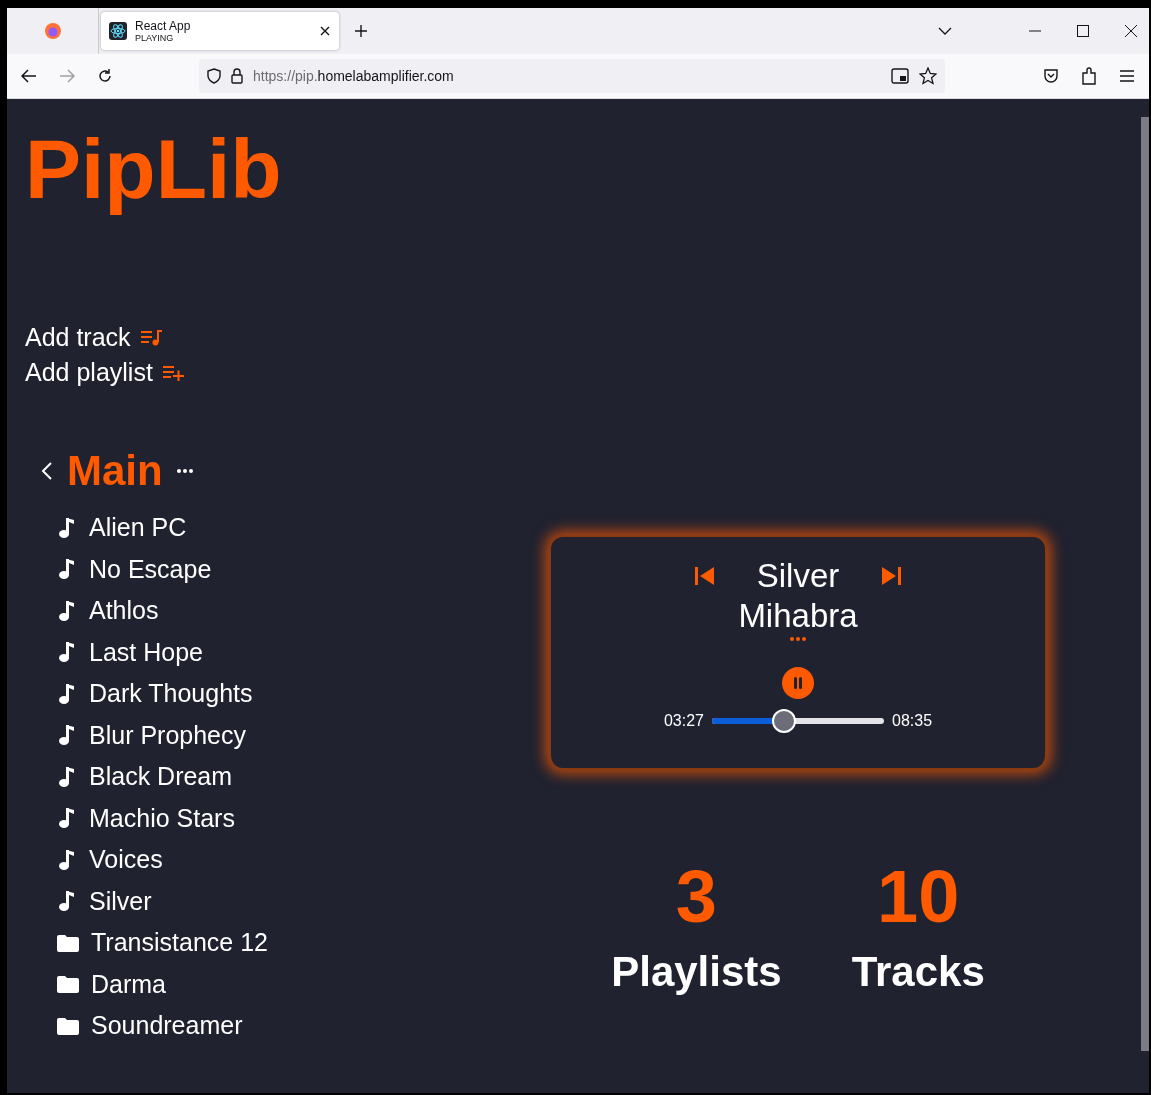 Image resolution: width=1151 pixels, height=1095 pixels. I want to click on progress-slider, so click(798, 721).